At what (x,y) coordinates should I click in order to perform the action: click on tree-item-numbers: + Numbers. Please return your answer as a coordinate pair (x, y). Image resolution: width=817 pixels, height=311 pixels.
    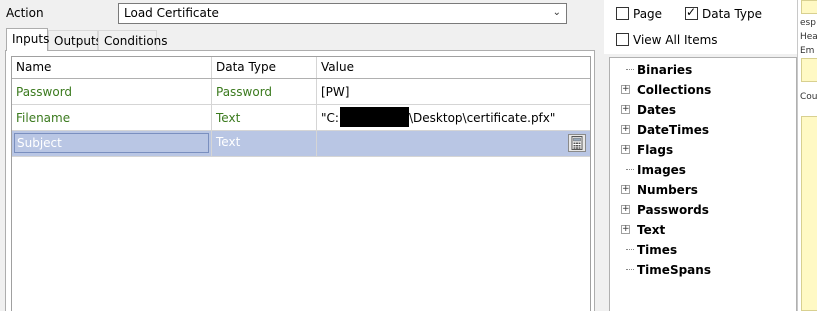
    Looking at the image, I should click on (703, 190).